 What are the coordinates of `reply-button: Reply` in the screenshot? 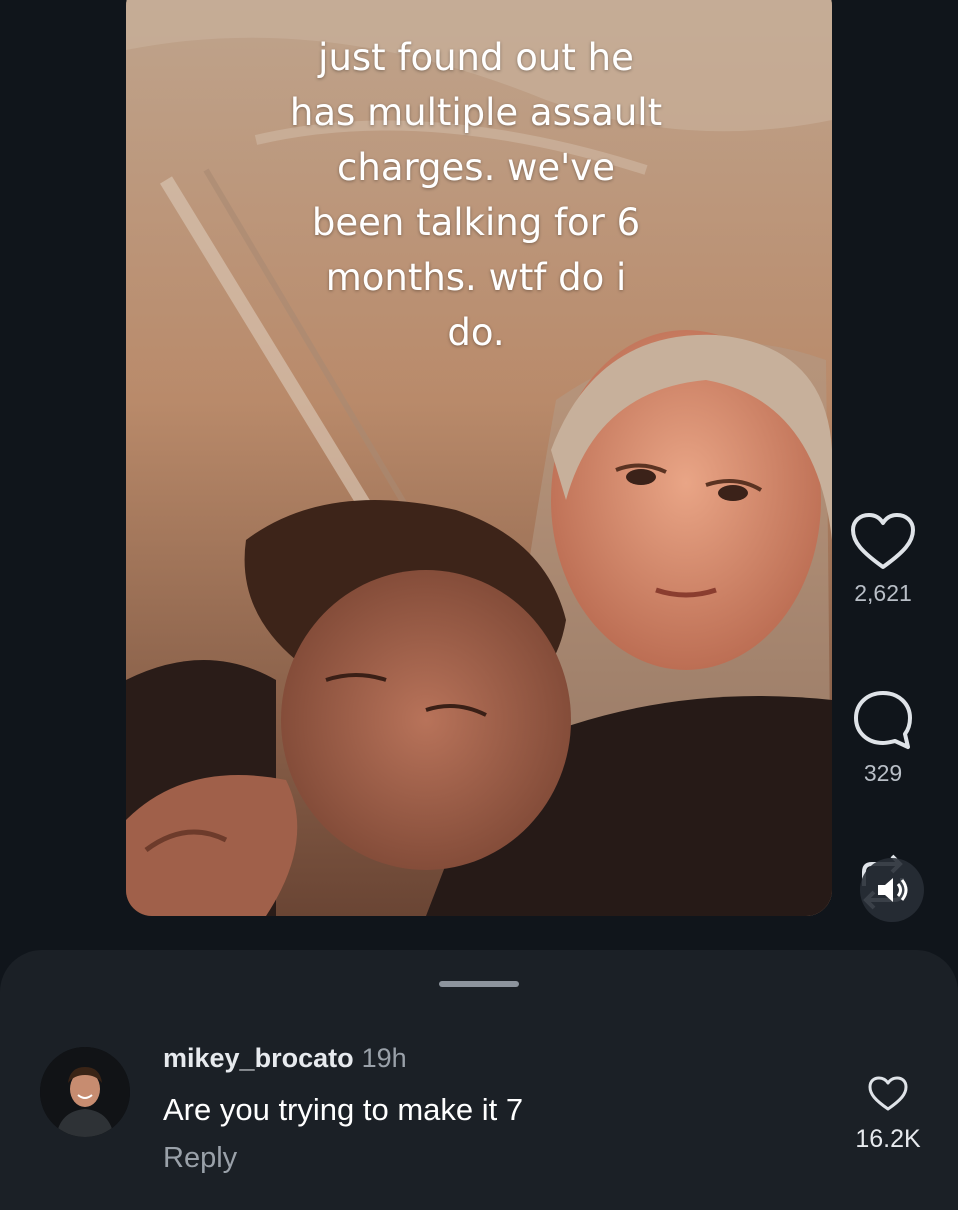 It's located at (200, 1158).